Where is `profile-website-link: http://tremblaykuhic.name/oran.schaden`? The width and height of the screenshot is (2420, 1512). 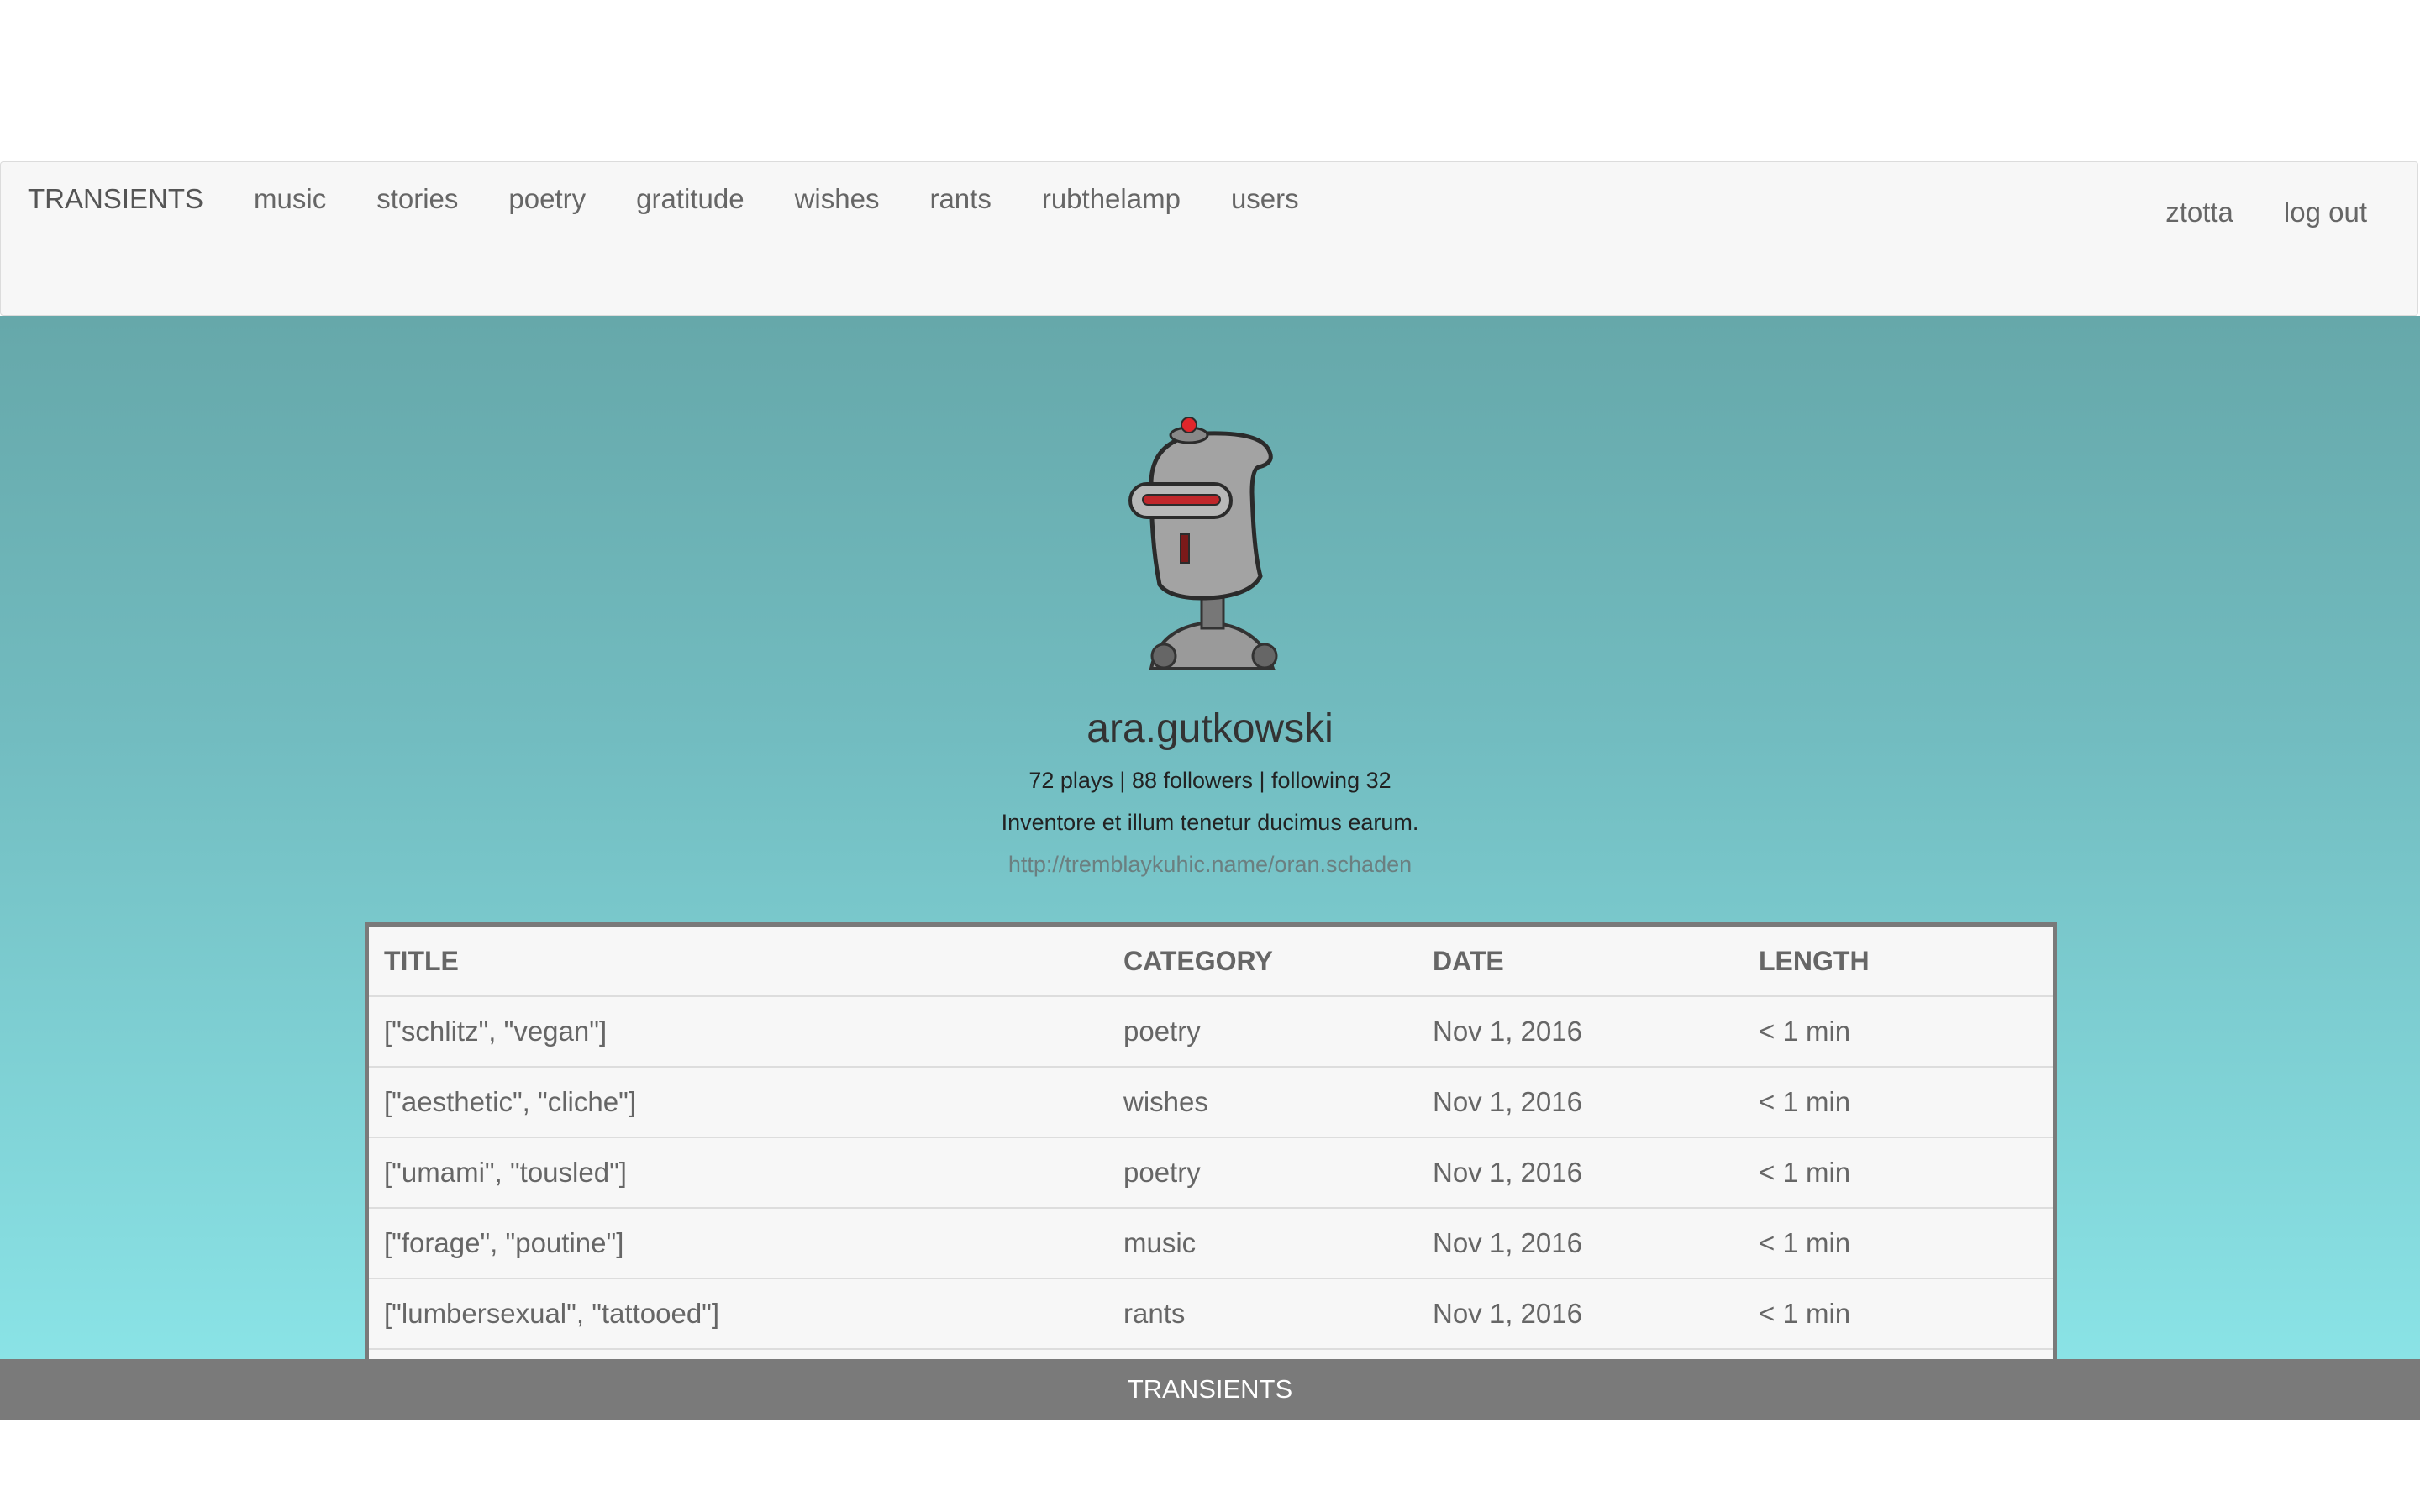
profile-website-link: http://tremblaykuhic.name/oran.schaden is located at coordinates (1210, 865).